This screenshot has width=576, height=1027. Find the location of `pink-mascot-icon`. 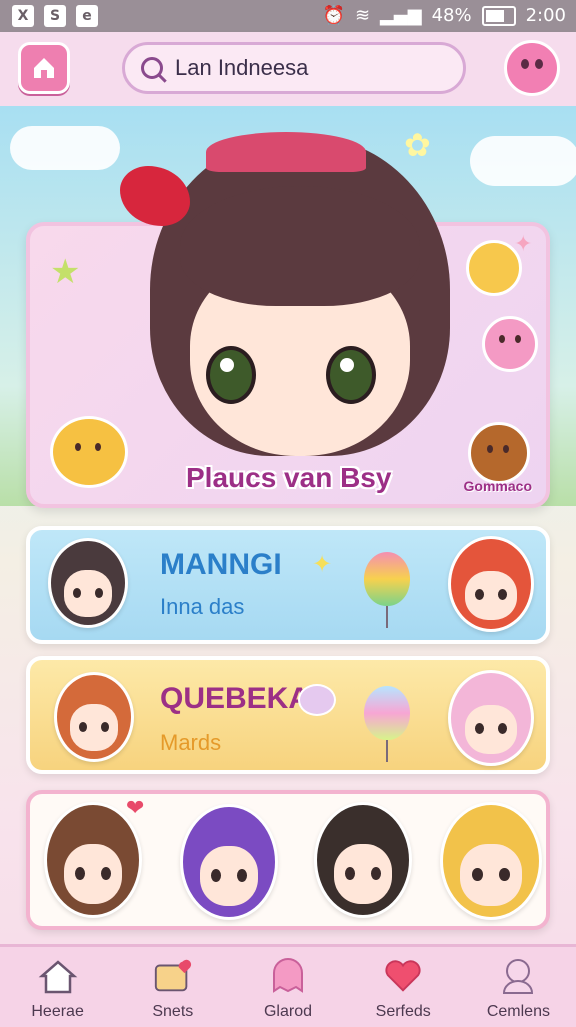

pink-mascot-icon is located at coordinates (532, 68).